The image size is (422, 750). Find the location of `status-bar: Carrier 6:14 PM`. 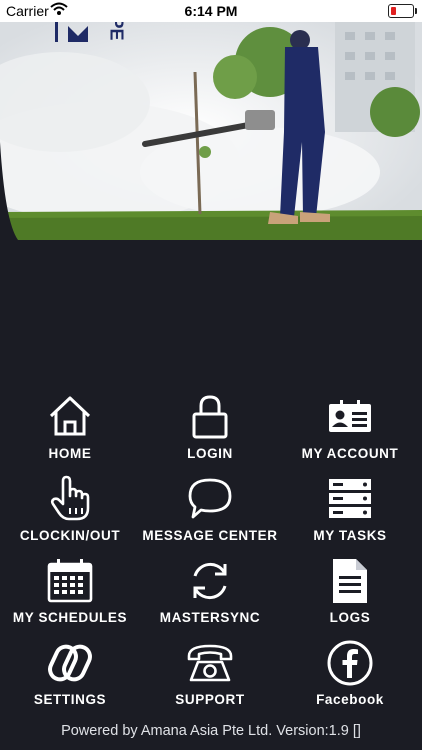

status-bar: Carrier 6:14 PM is located at coordinates (211, 11).